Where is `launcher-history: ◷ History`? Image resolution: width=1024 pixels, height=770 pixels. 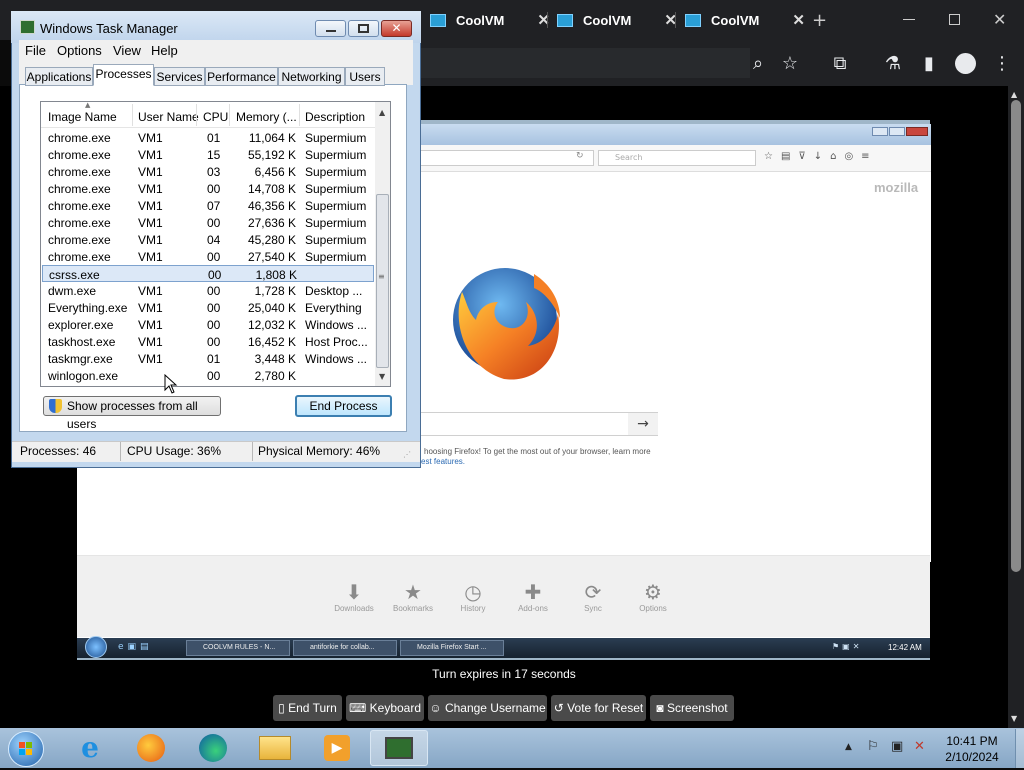 launcher-history: ◷ History is located at coordinates (473, 596).